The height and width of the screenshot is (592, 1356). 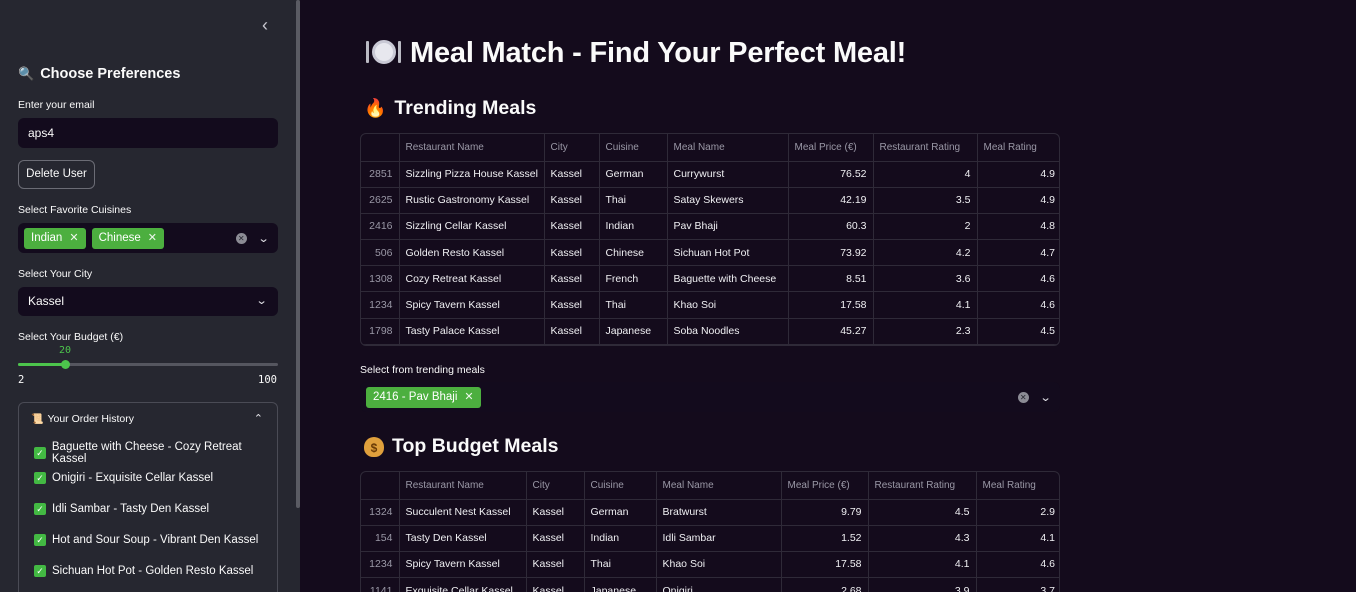 I want to click on history-item: ✓ Idli Sambar - Tasty Den Kassel, so click(x=121, y=509).